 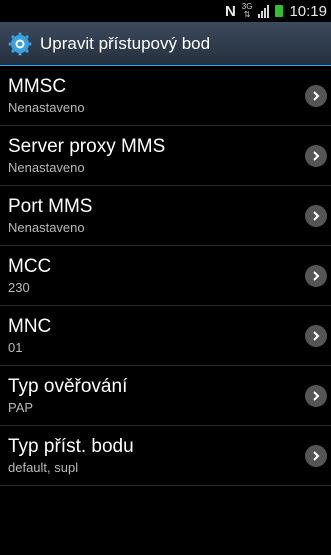 What do you see at coordinates (43, 467) in the screenshot?
I see `setting-value: default, supl` at bounding box center [43, 467].